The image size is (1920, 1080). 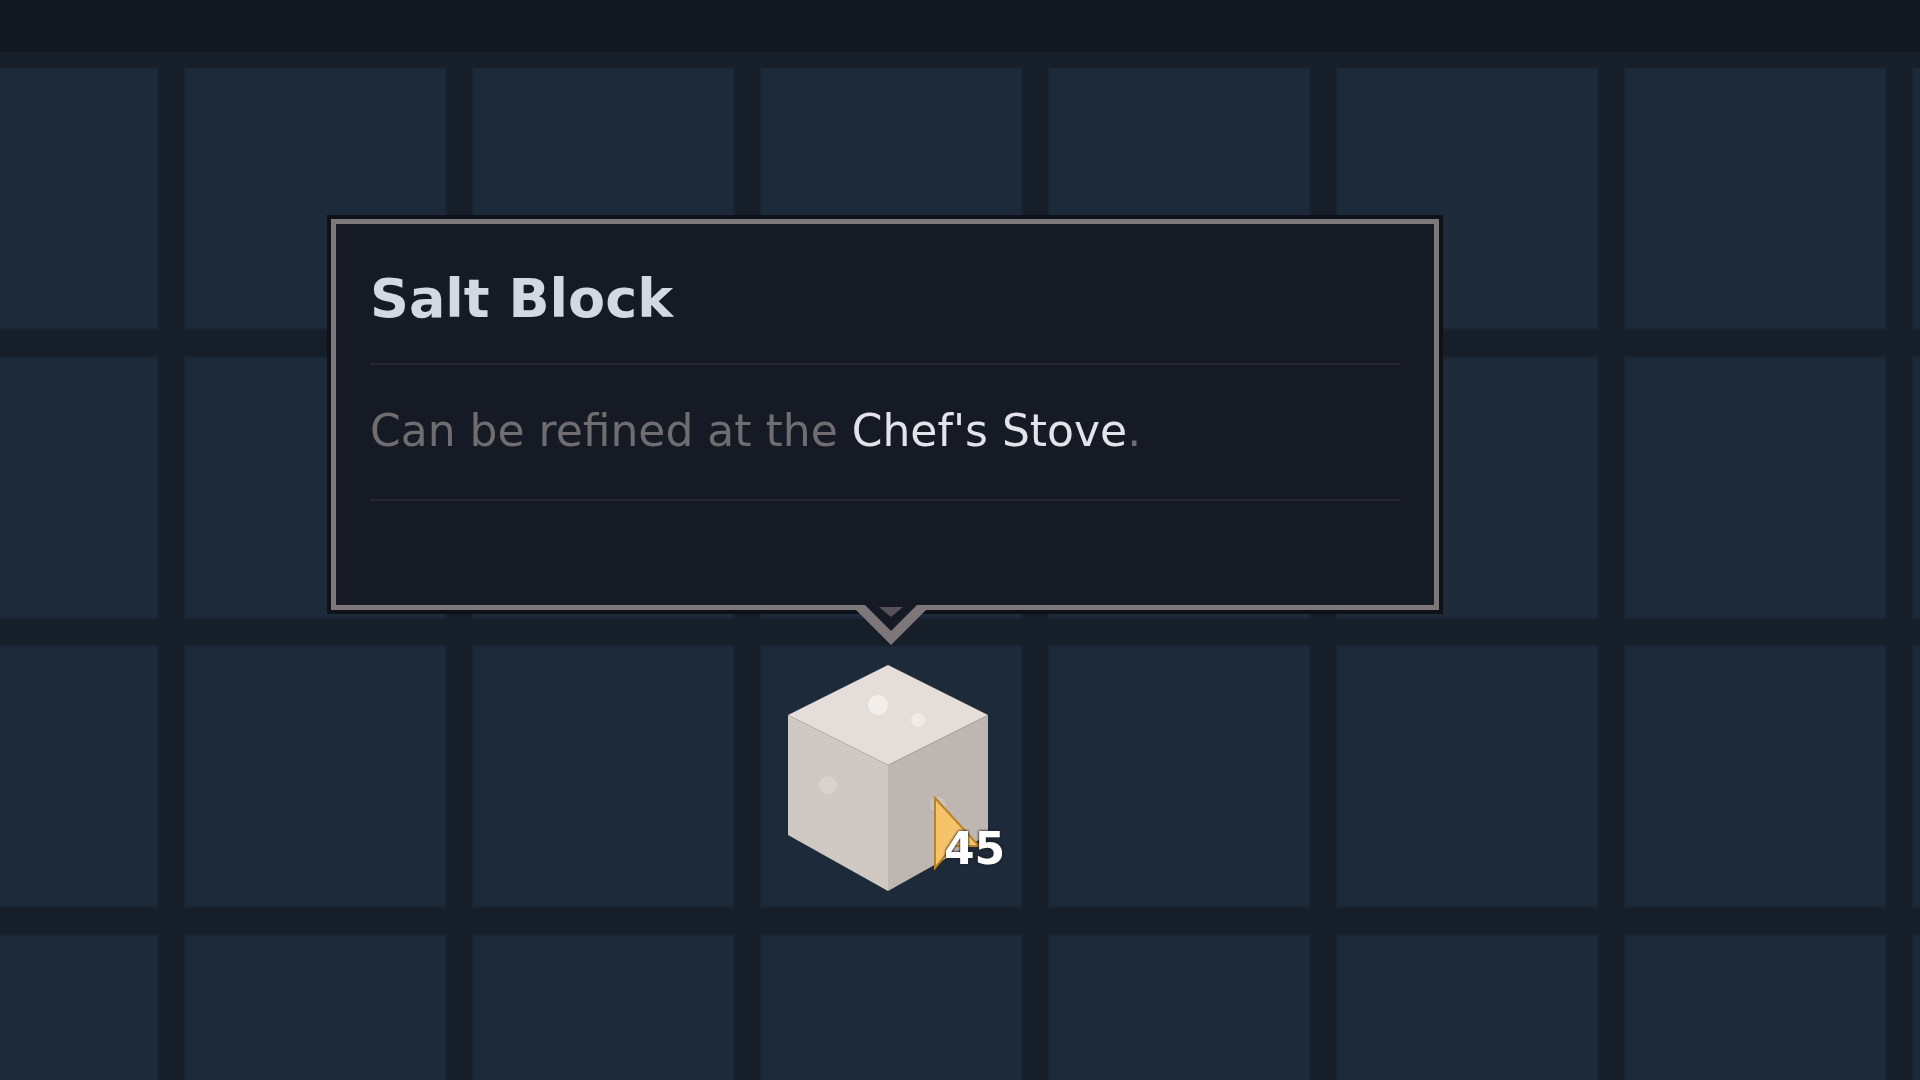 What do you see at coordinates (522, 300) in the screenshot?
I see `tooltip-title: Salt Block` at bounding box center [522, 300].